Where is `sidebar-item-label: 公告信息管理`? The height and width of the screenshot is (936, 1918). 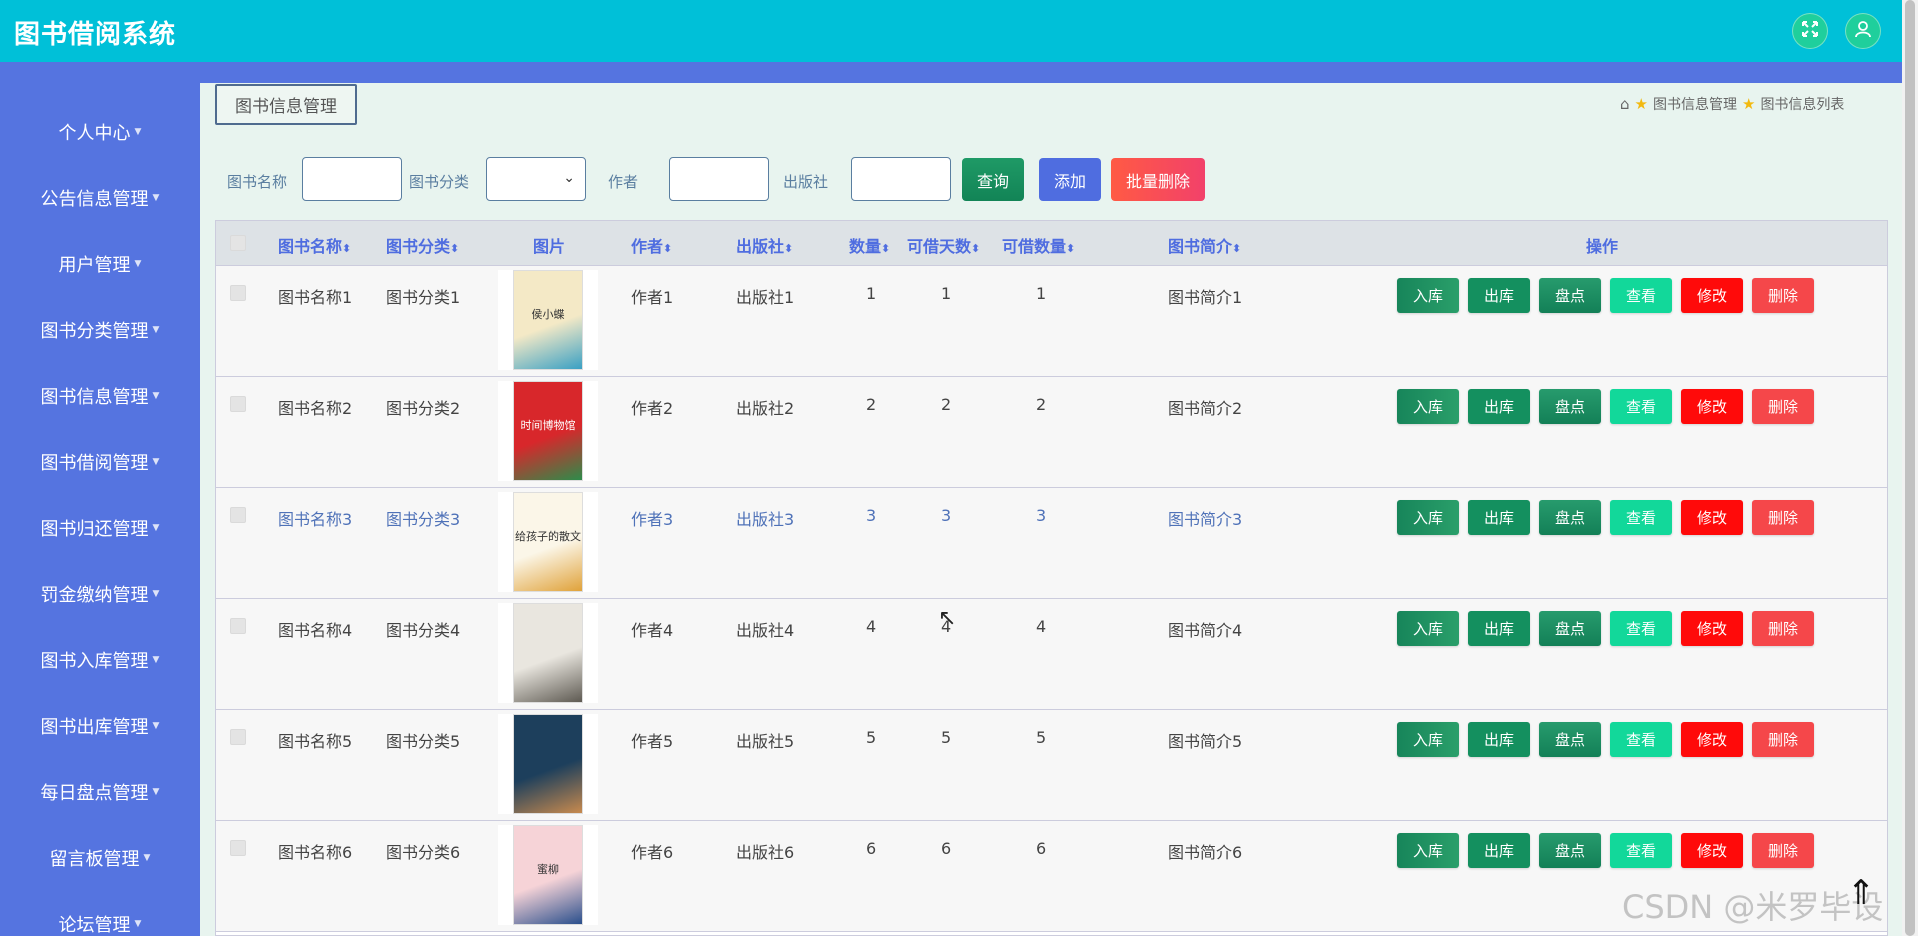 sidebar-item-label: 公告信息管理 is located at coordinates (94, 199).